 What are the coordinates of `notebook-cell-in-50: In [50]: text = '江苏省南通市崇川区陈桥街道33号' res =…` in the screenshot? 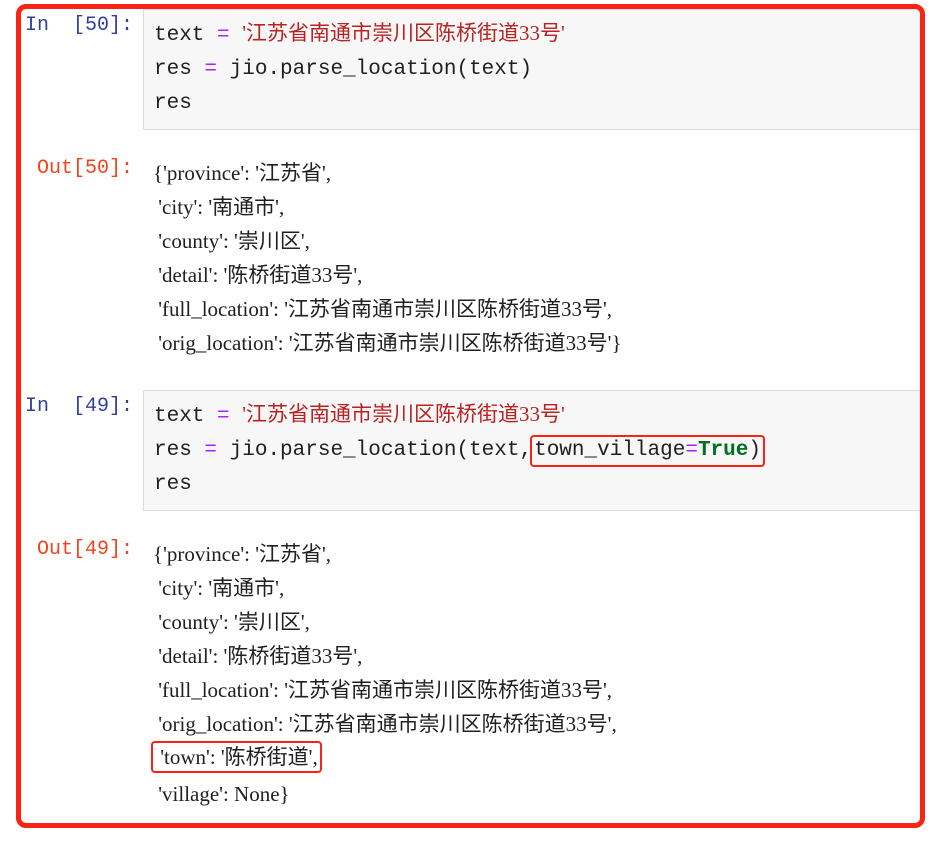 It's located at (470, 69).